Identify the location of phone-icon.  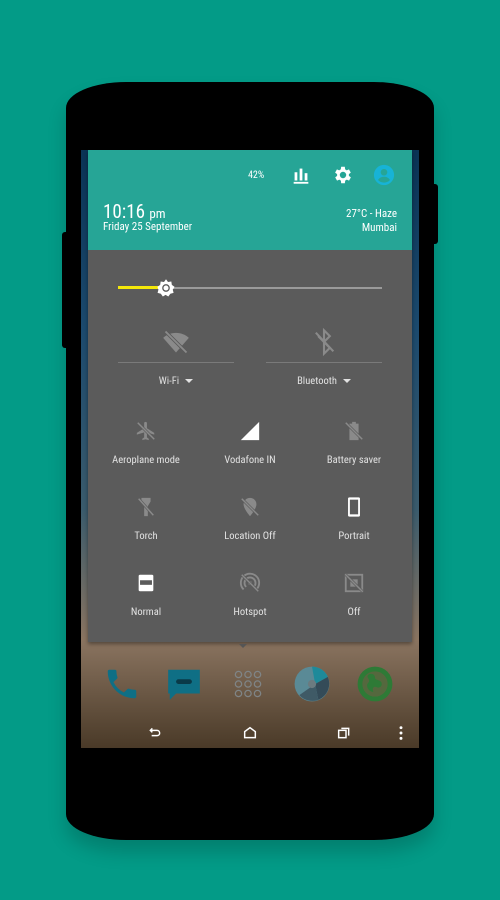
(122, 684).